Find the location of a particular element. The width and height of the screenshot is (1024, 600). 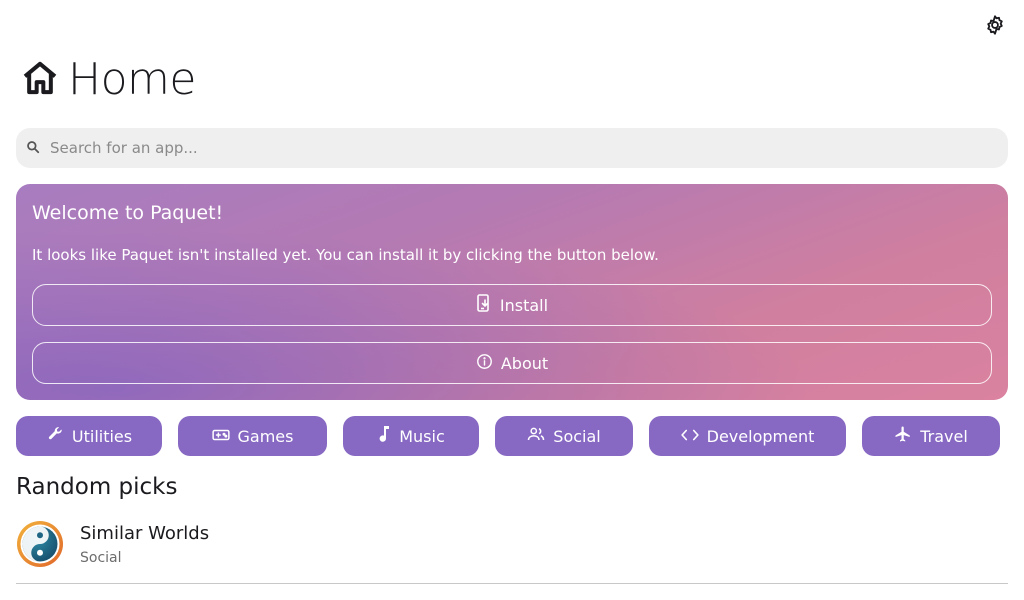

home-icon is located at coordinates (40, 80).